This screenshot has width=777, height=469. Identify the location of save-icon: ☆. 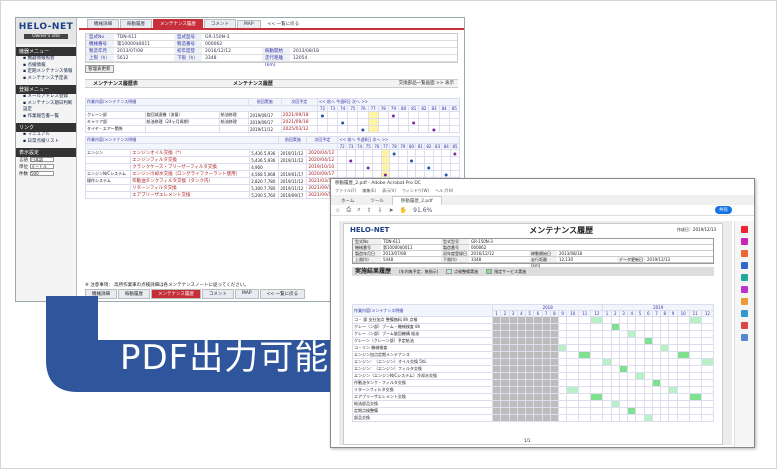
(337, 210).